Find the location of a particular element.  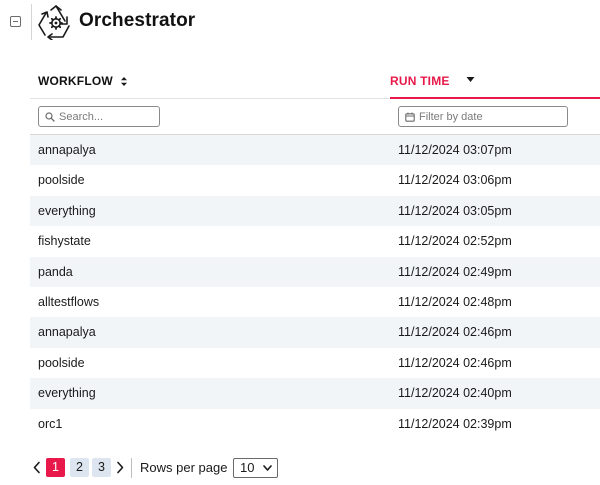

run-time-date-input is located at coordinates (491, 116).